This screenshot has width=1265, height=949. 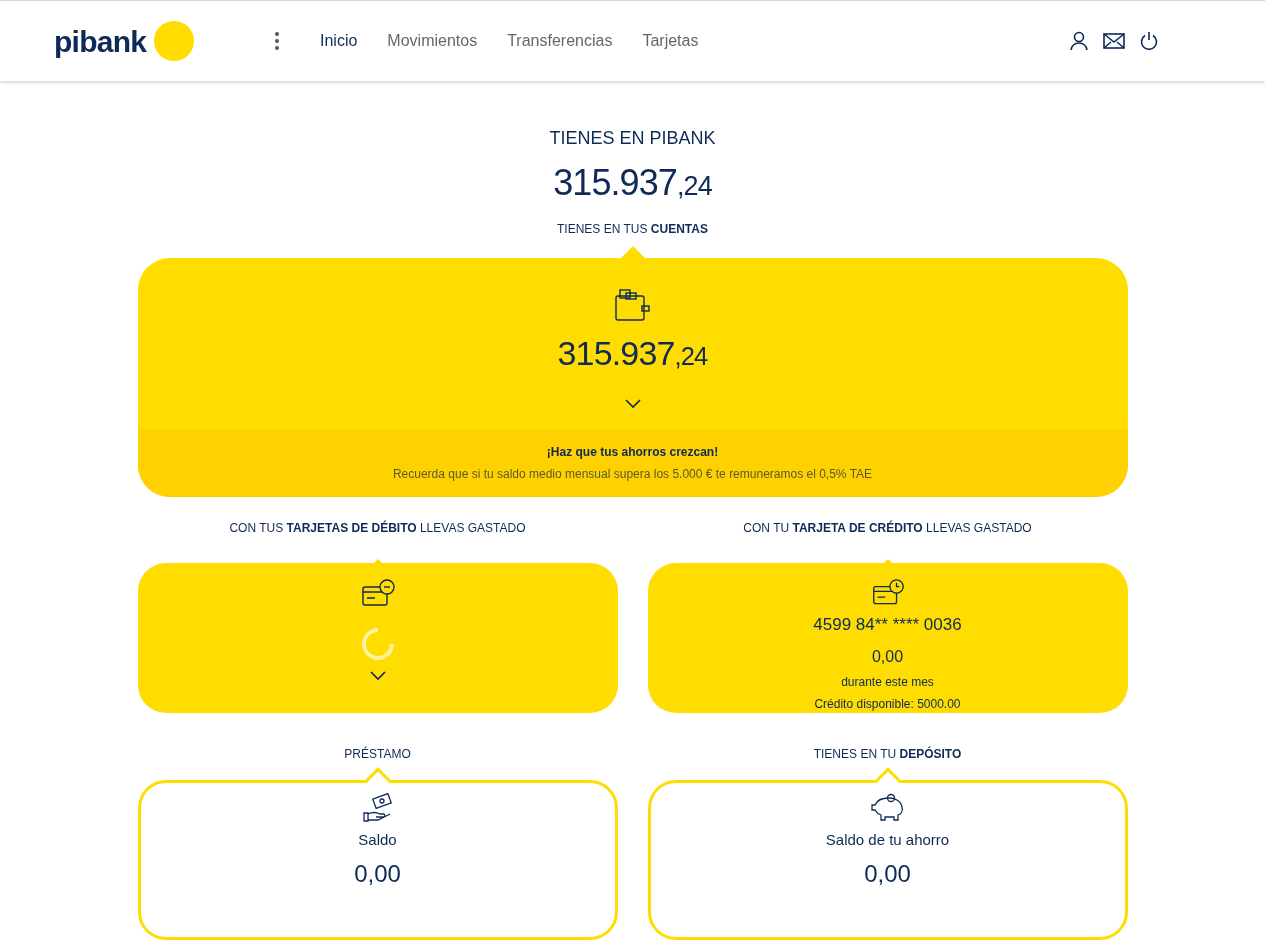 What do you see at coordinates (887, 528) in the screenshot?
I see `section-heading: CON TU TARJETA DE CRÉDITO LLEVAS GASTADO` at bounding box center [887, 528].